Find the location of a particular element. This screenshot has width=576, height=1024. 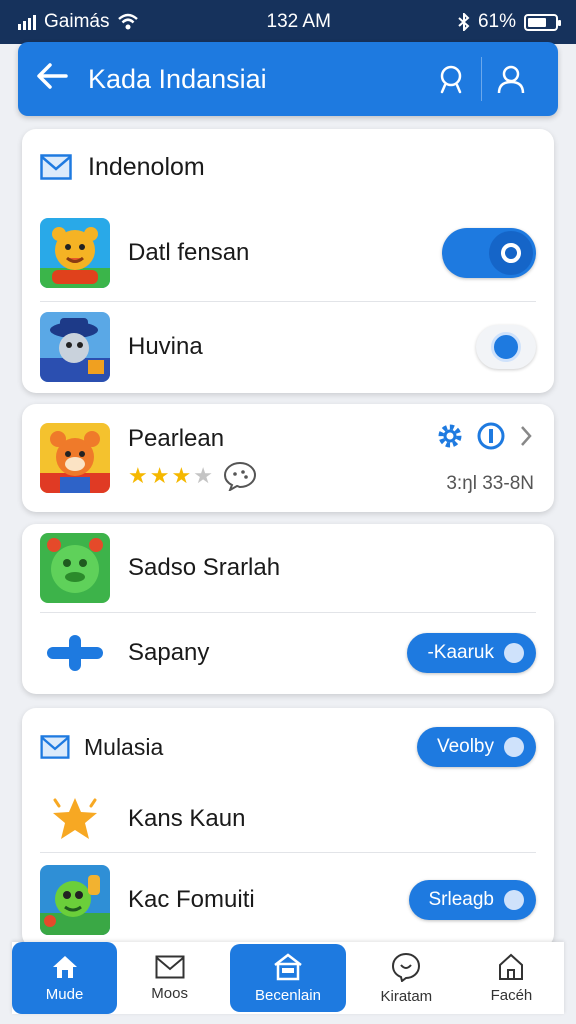

nav-item-mude: Mude is located at coordinates (65, 978).